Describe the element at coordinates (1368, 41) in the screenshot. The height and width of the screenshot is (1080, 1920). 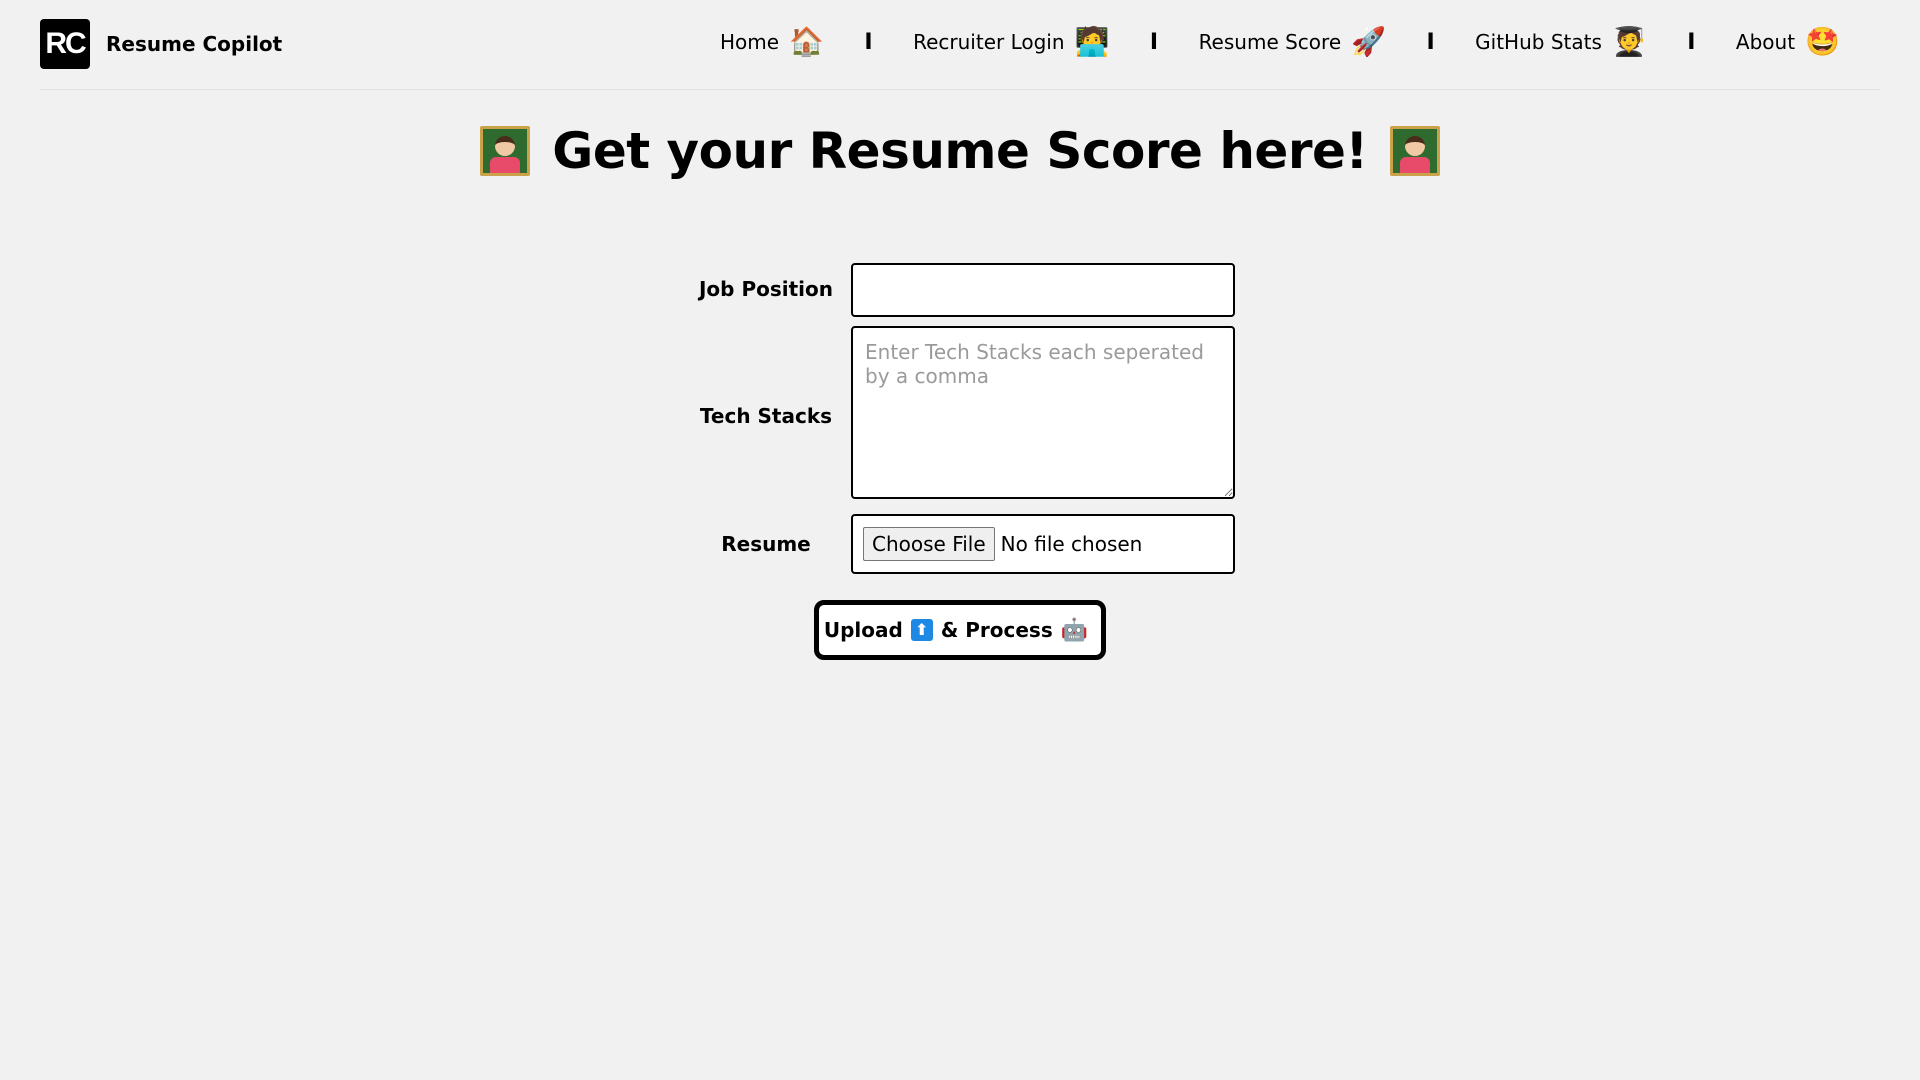
I see `rocket-icon: 🚀` at that location.